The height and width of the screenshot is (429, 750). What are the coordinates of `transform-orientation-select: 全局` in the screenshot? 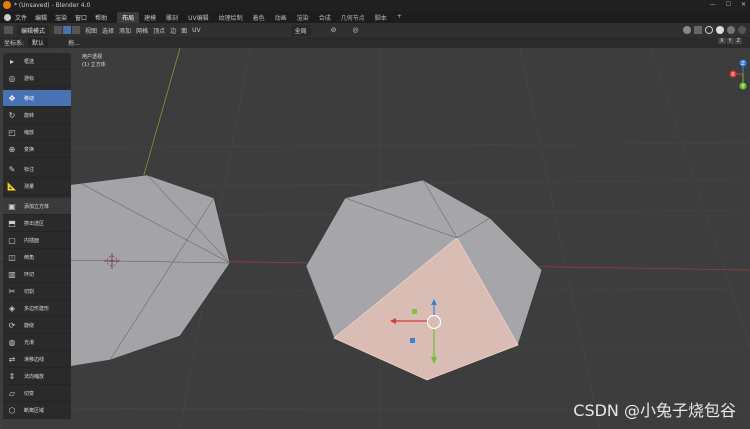 It's located at (300, 30).